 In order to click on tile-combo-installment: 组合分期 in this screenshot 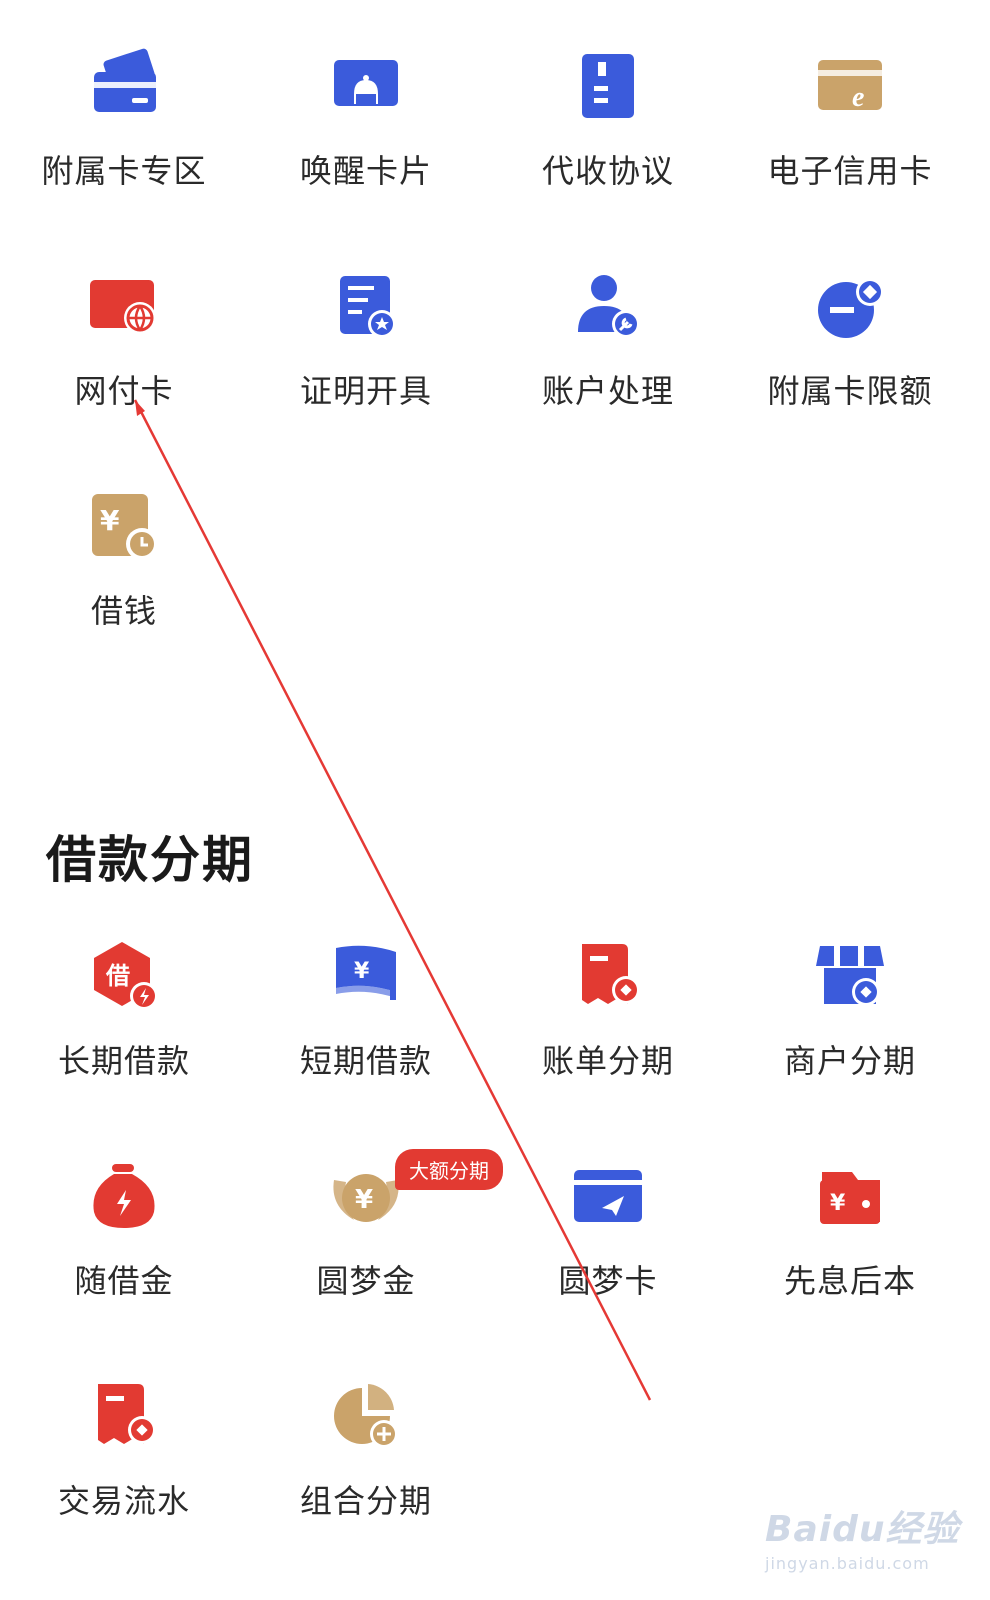, I will do `click(366, 1430)`.